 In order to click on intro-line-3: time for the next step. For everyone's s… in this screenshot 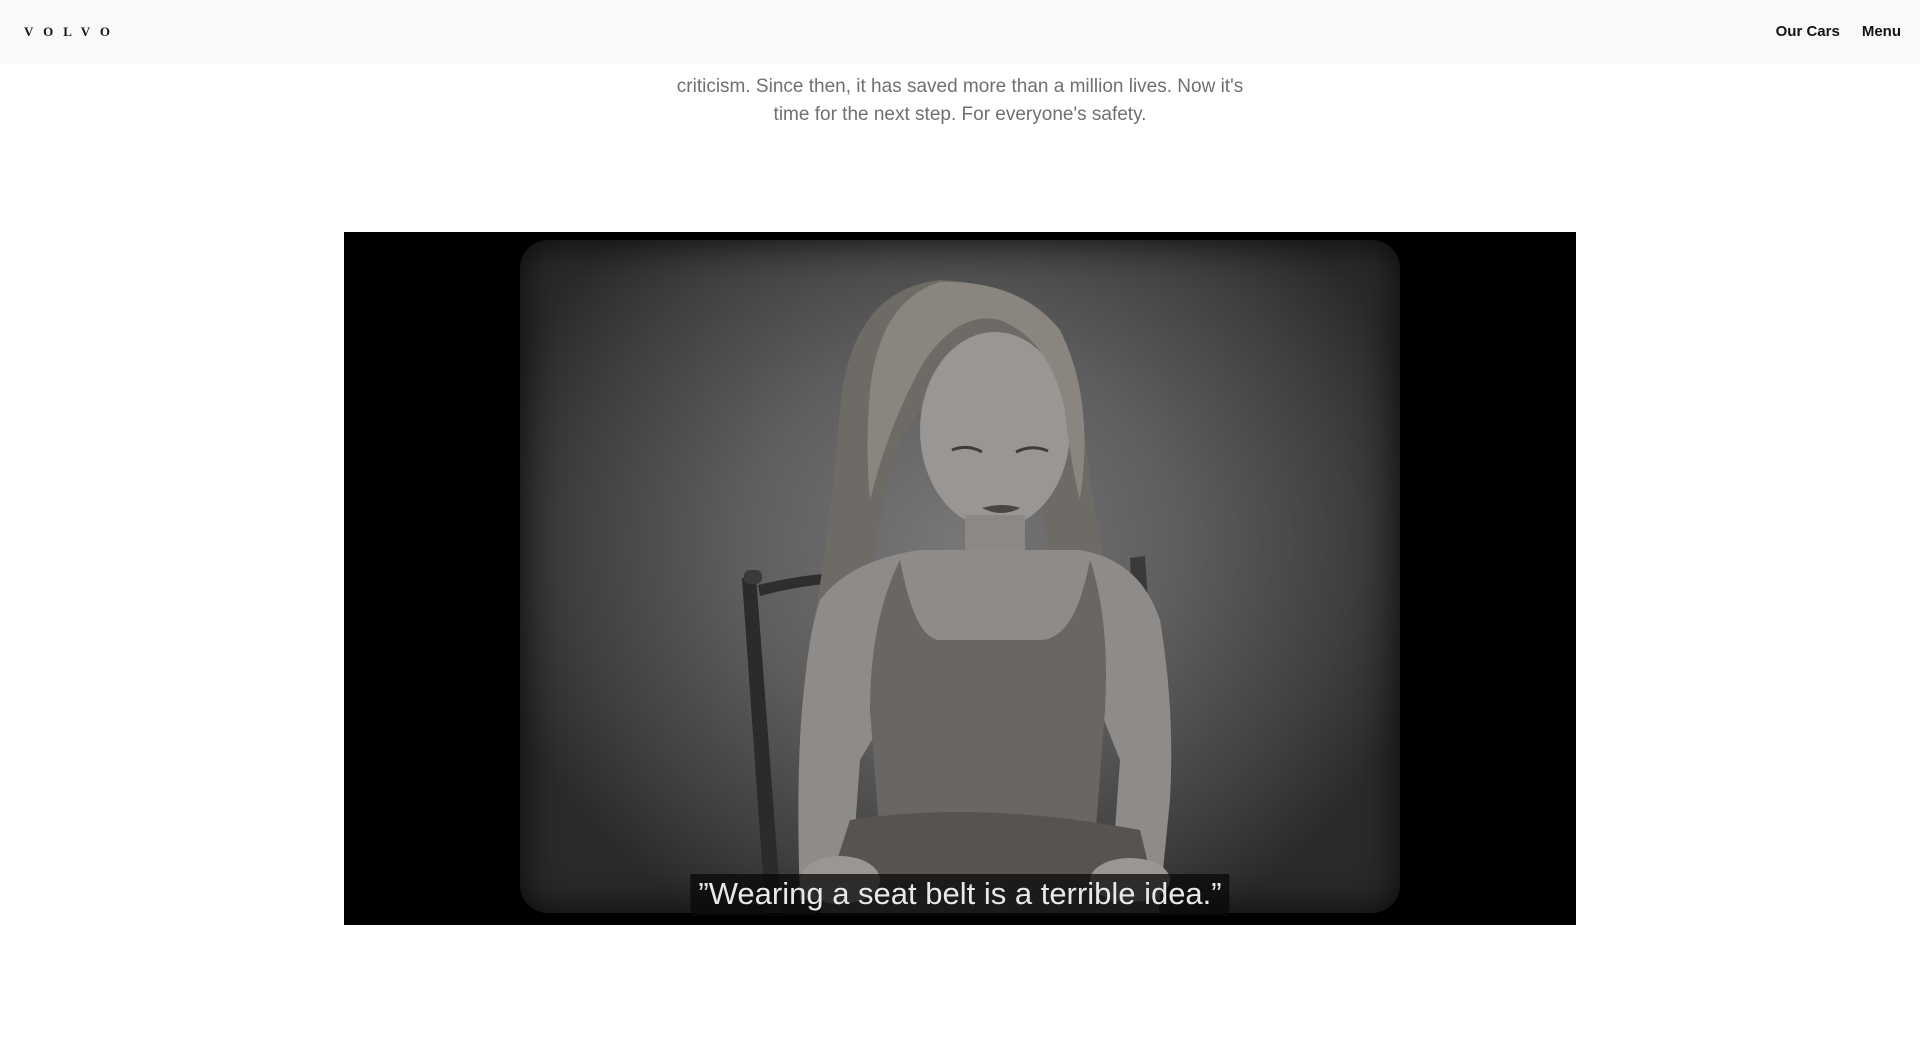, I will do `click(960, 114)`.